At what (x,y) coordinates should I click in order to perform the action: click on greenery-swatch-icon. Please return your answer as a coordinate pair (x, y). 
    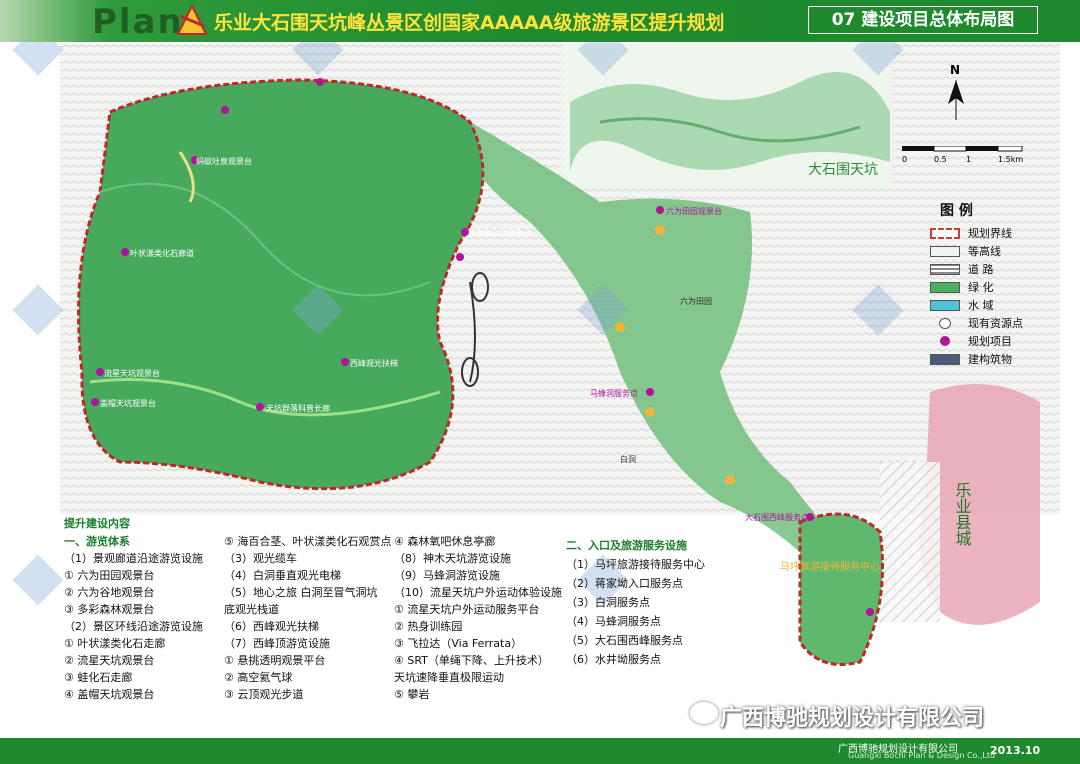
    Looking at the image, I should click on (945, 287).